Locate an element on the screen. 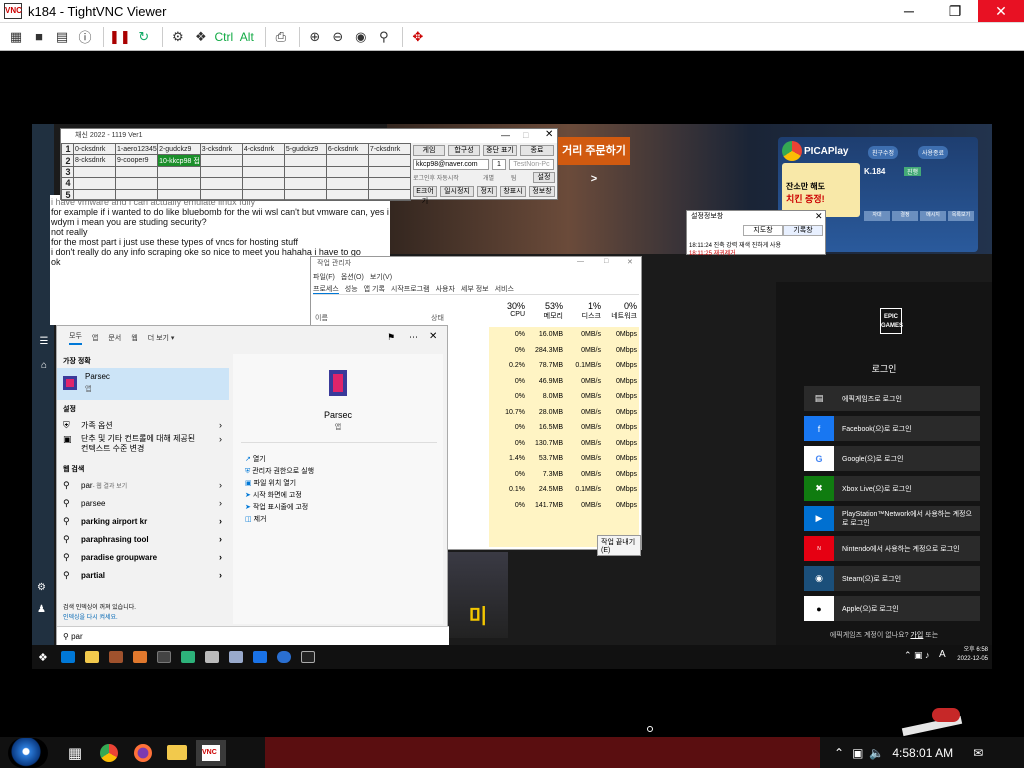 This screenshot has height=768, width=1024. tm-minimize-icon: — is located at coordinates (580, 261).